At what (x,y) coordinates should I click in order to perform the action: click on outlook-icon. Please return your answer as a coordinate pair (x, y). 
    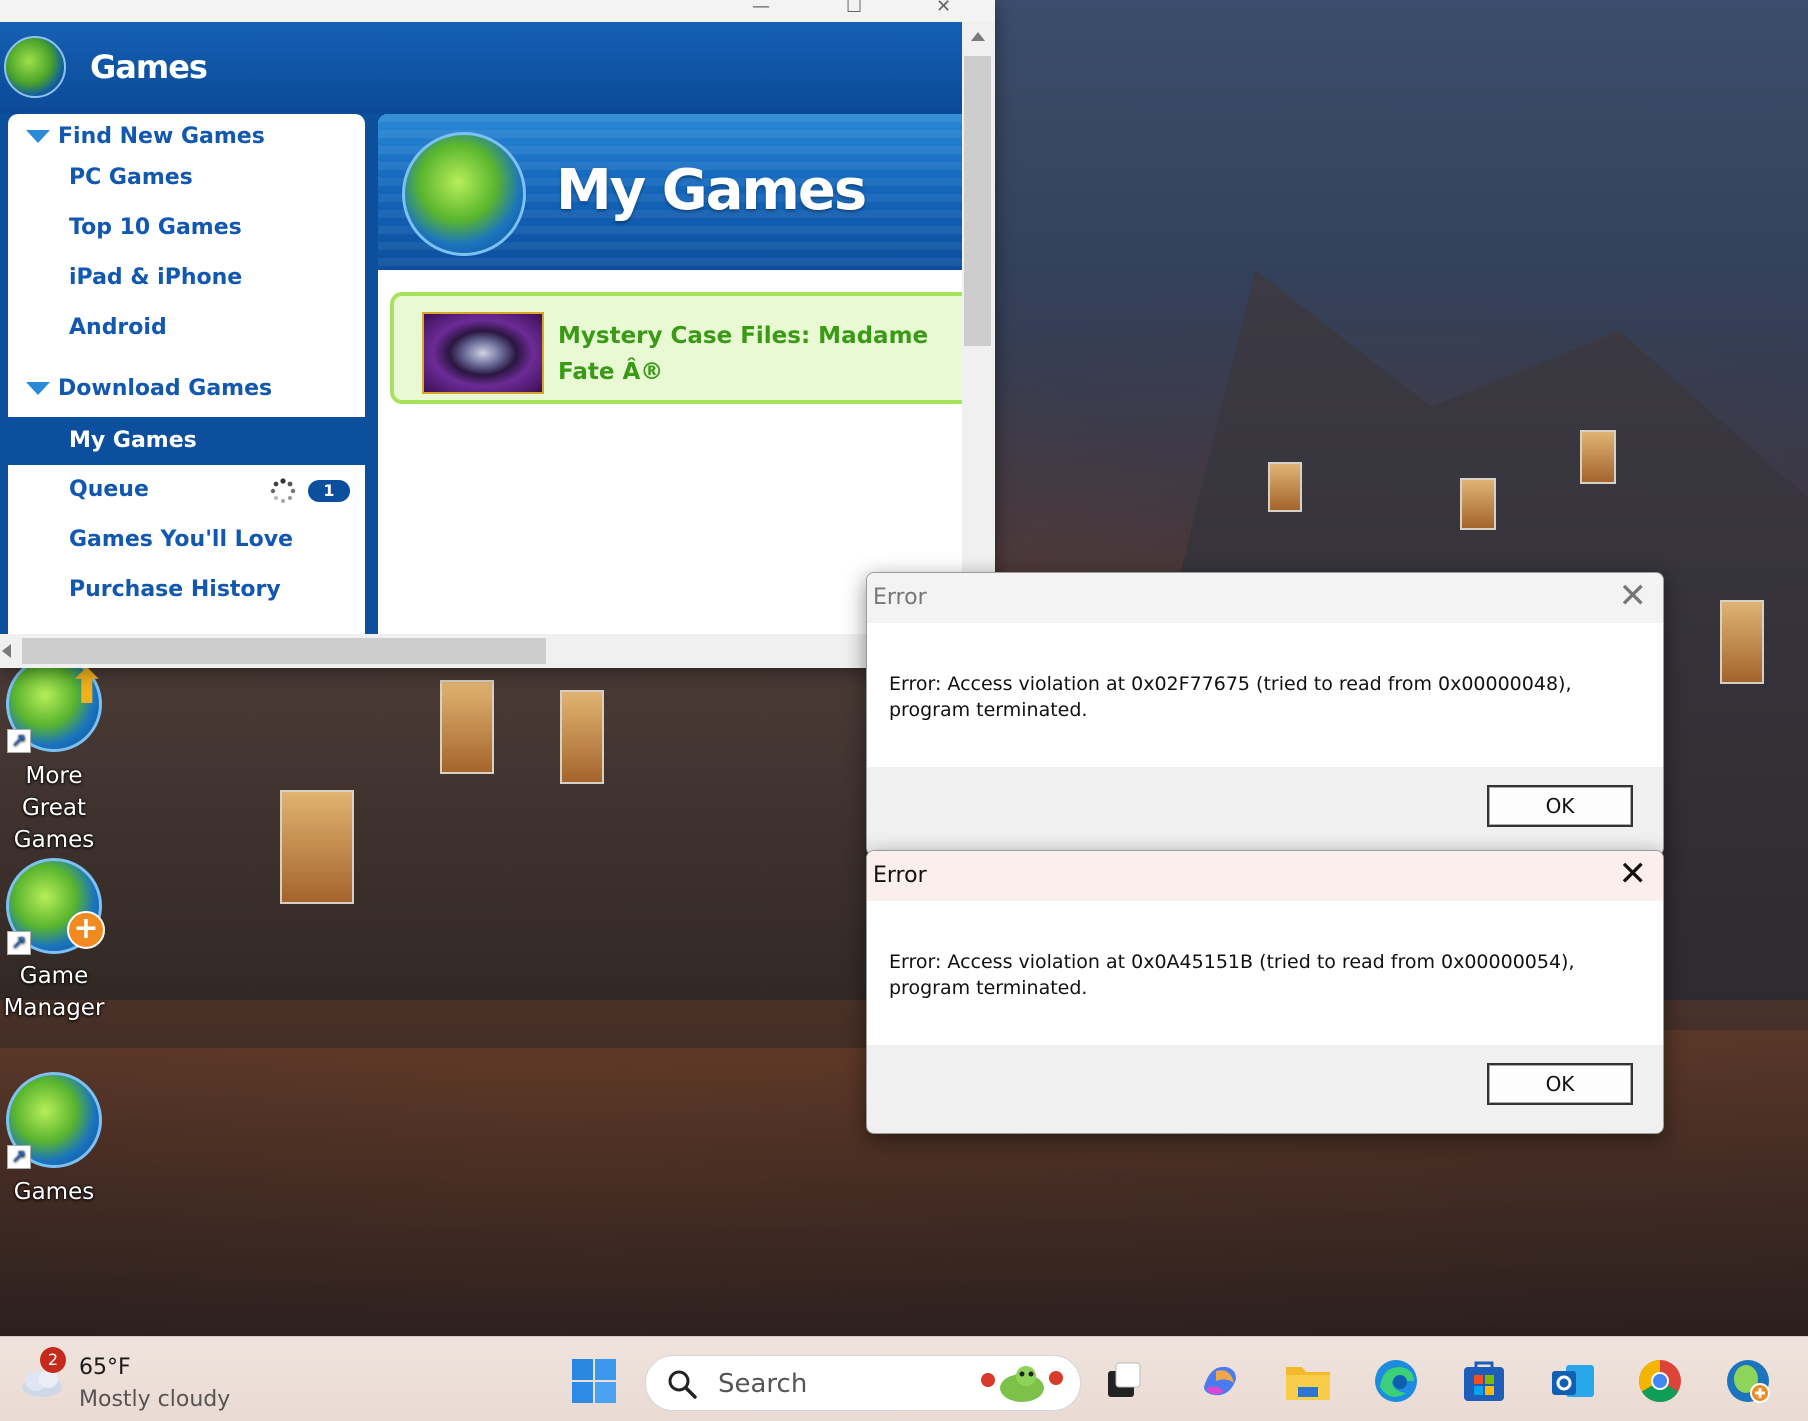
    Looking at the image, I should click on (1572, 1381).